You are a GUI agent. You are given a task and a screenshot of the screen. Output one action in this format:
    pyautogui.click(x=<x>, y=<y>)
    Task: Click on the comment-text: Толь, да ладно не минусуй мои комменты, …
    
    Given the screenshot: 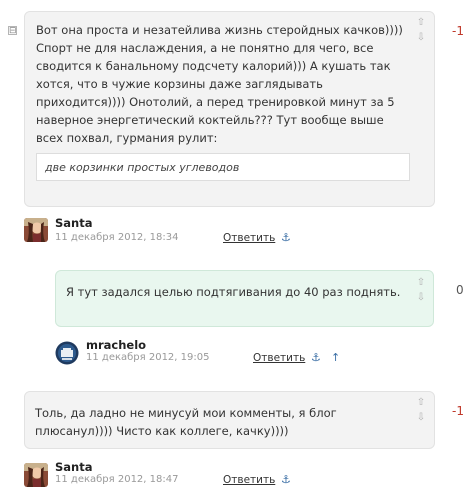 What is the action you would take?
    pyautogui.click(x=186, y=422)
    